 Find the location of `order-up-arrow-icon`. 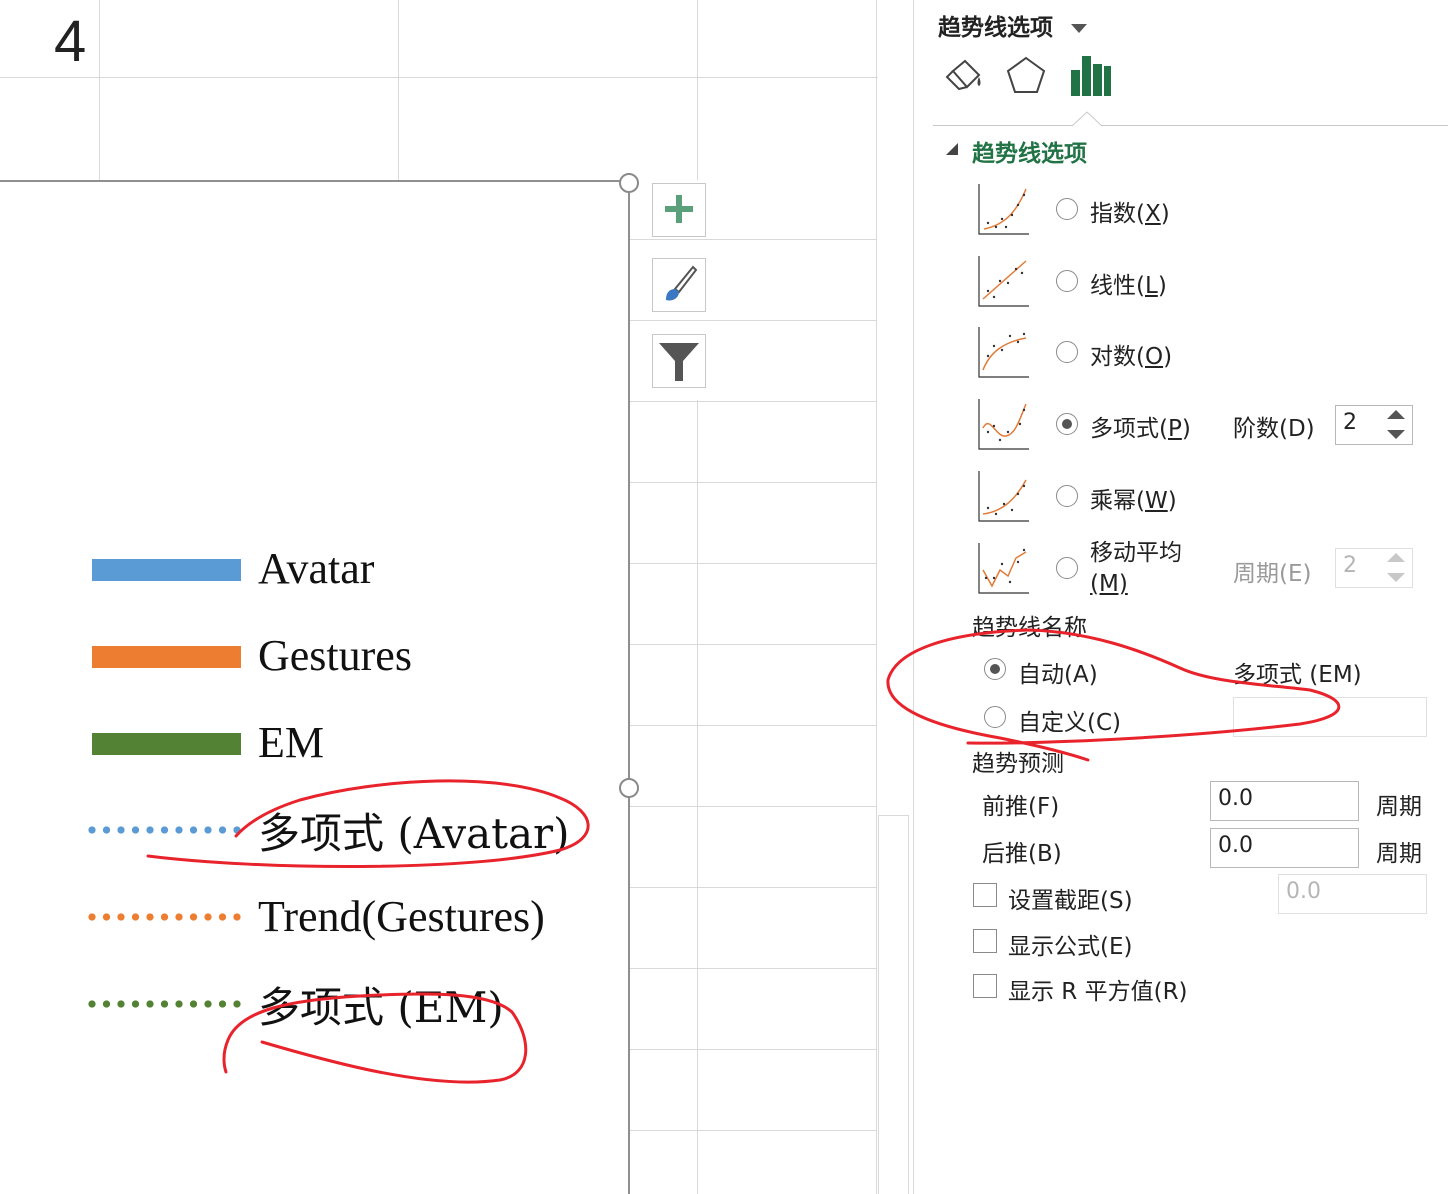

order-up-arrow-icon is located at coordinates (1396, 414).